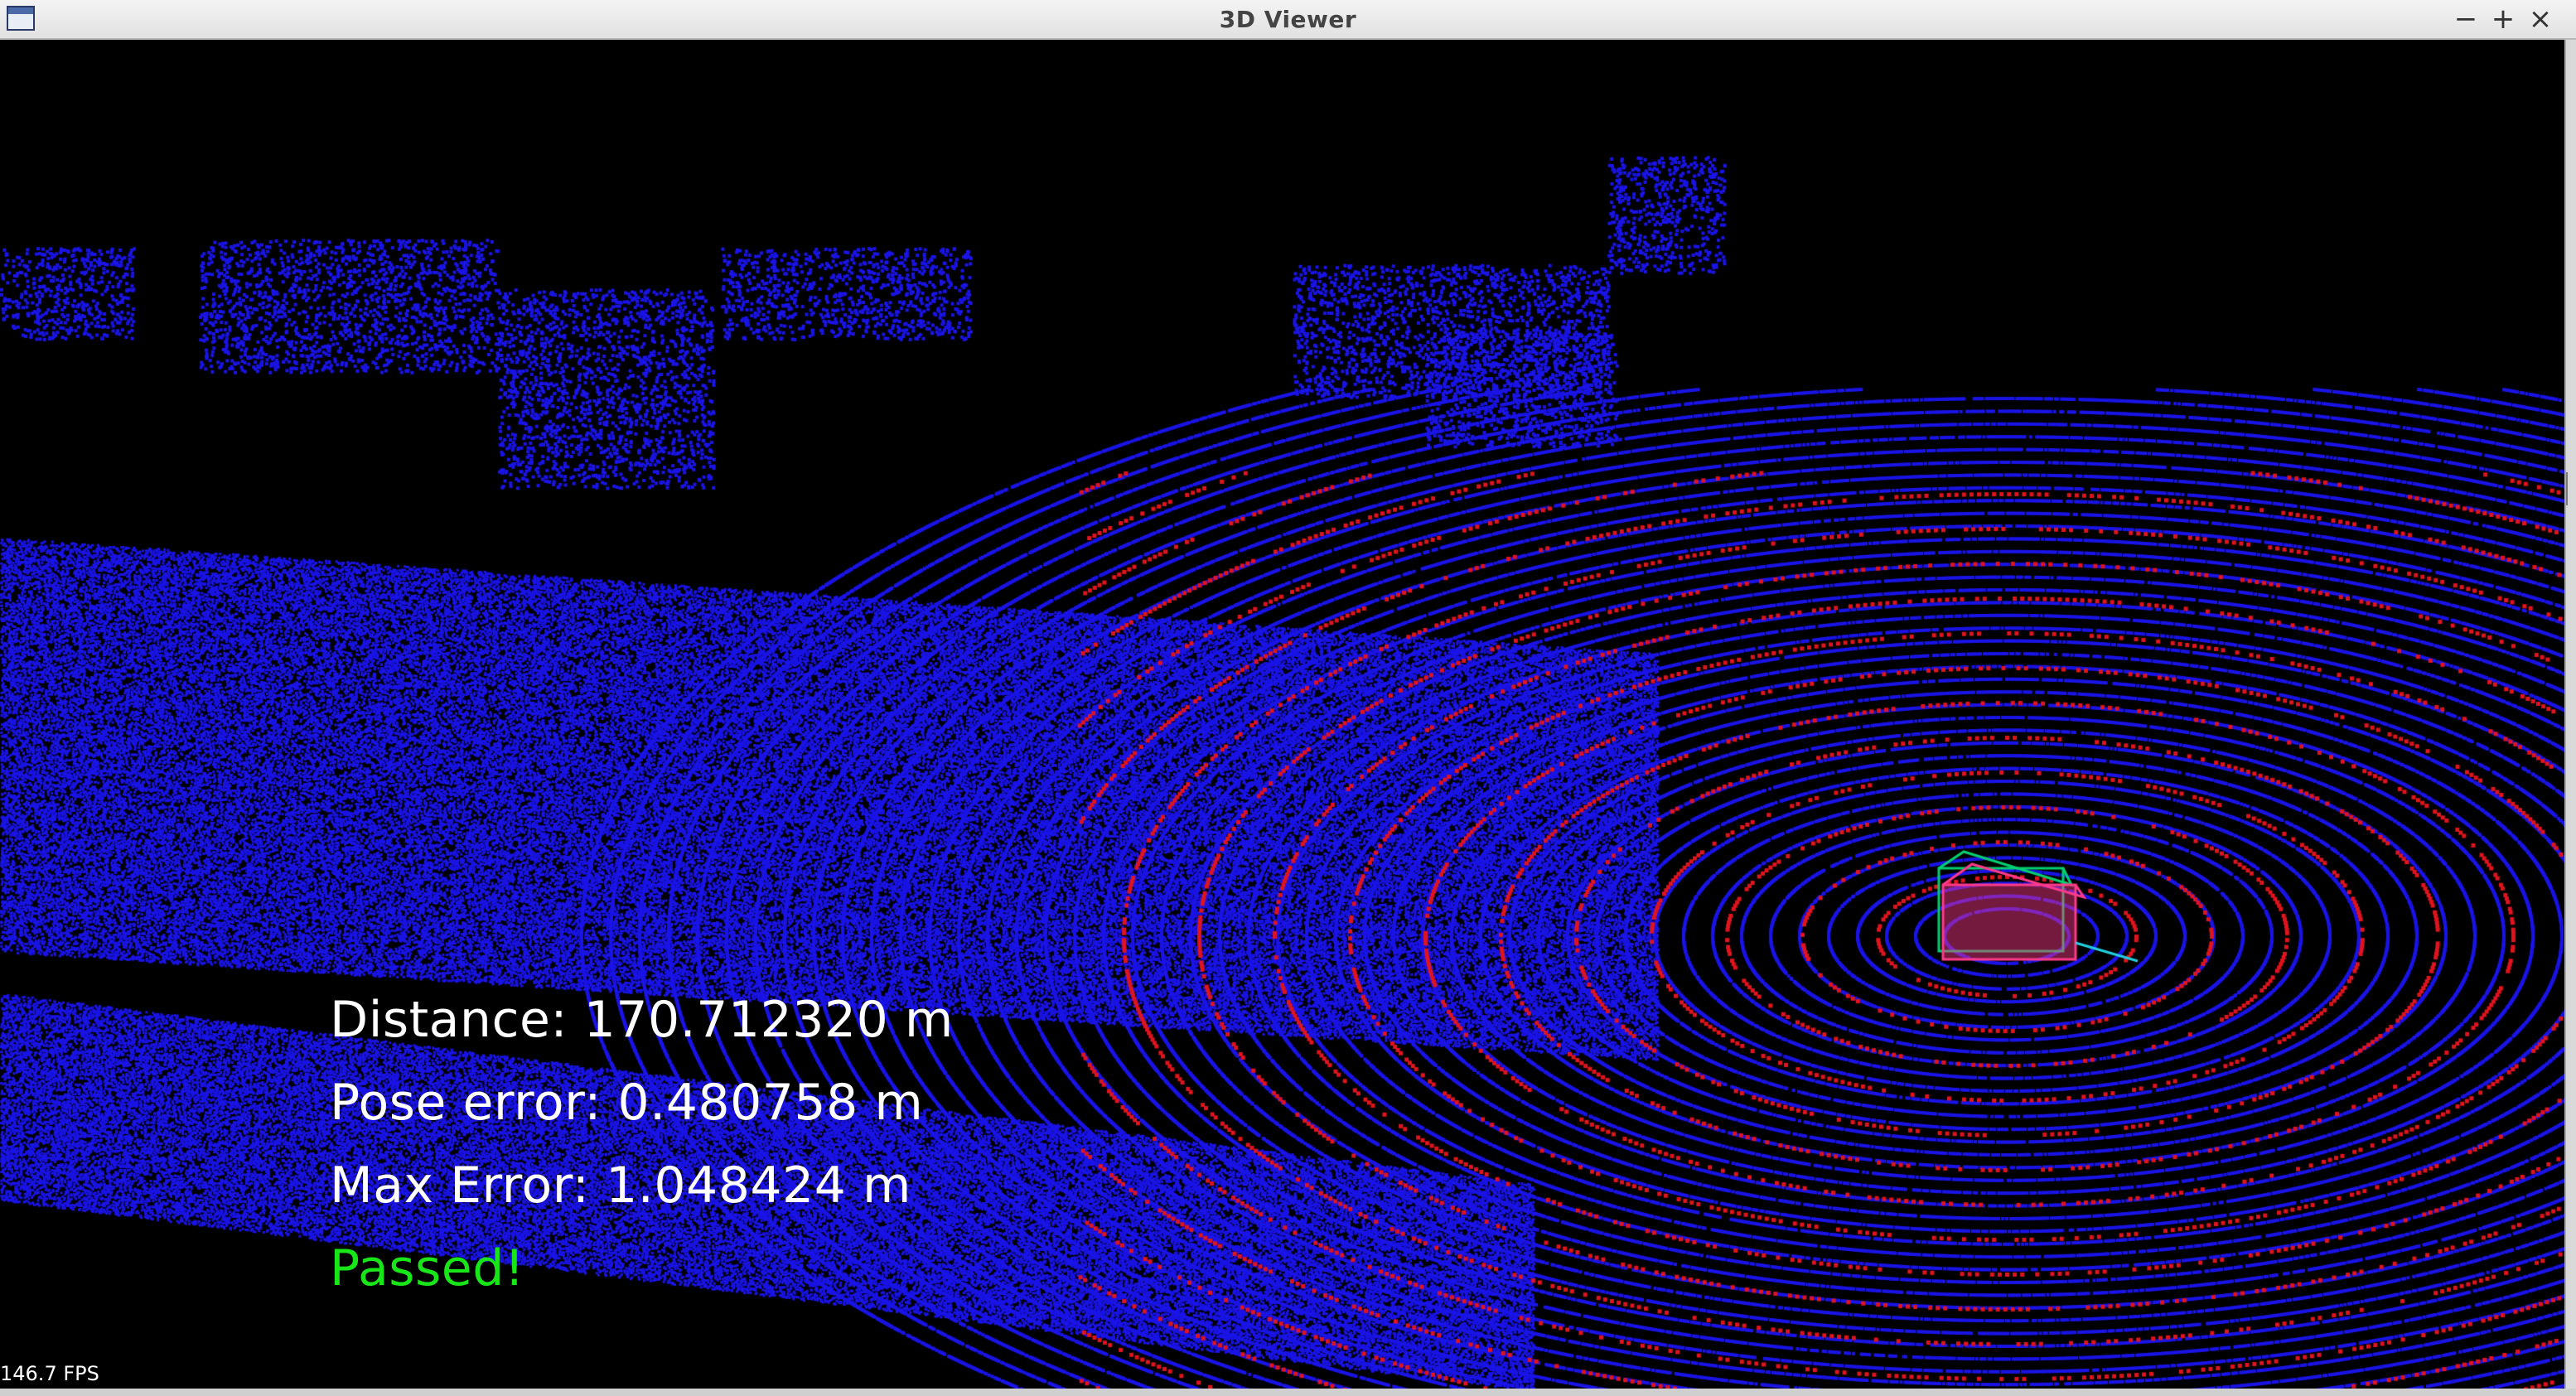  I want to click on window-icon, so click(21, 18).